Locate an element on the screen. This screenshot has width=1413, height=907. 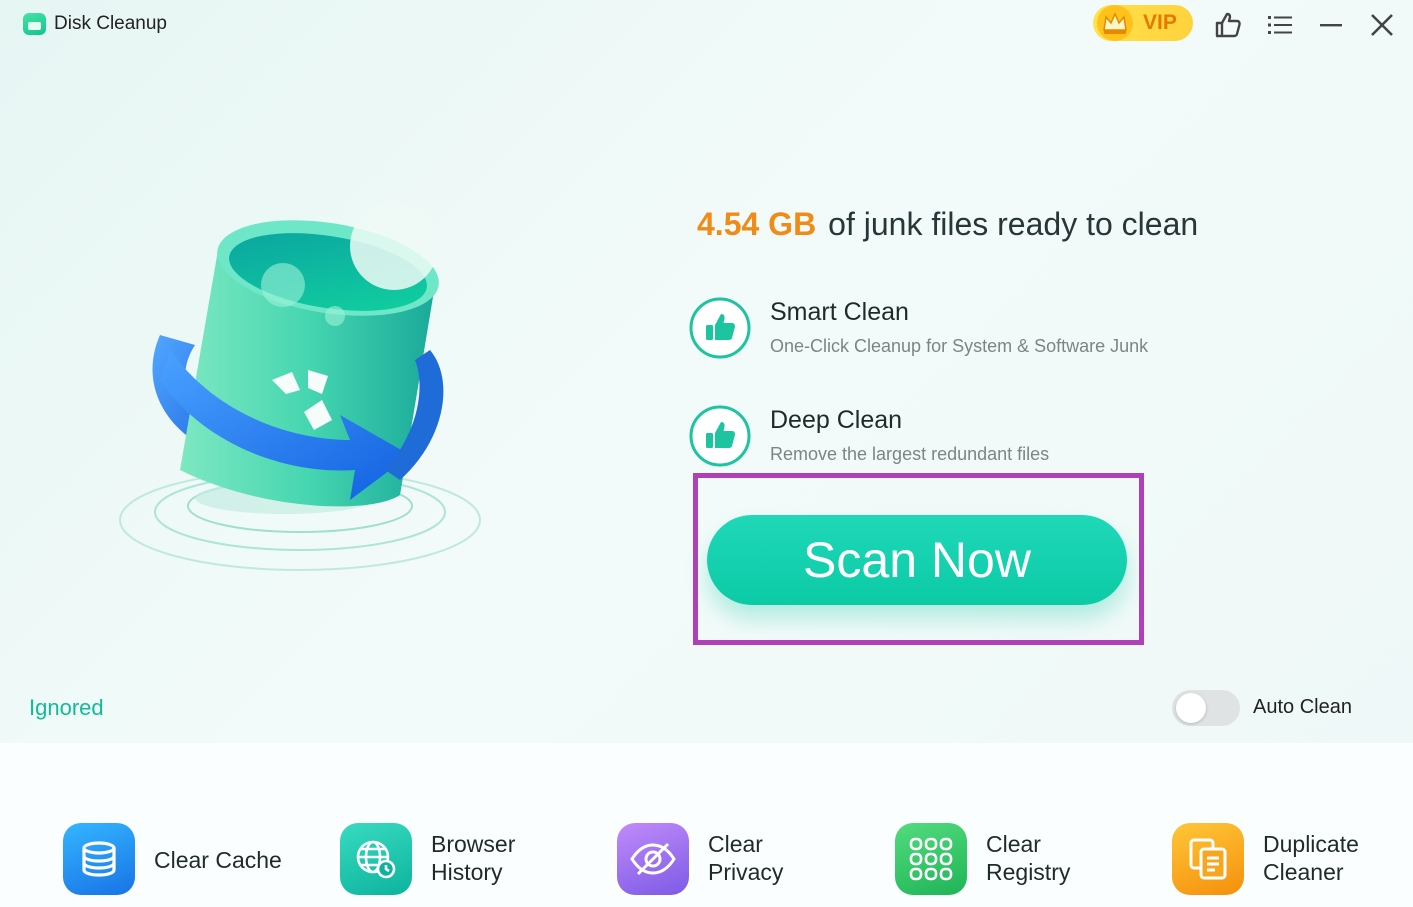
tool-label: Browser History is located at coordinates (473, 858).